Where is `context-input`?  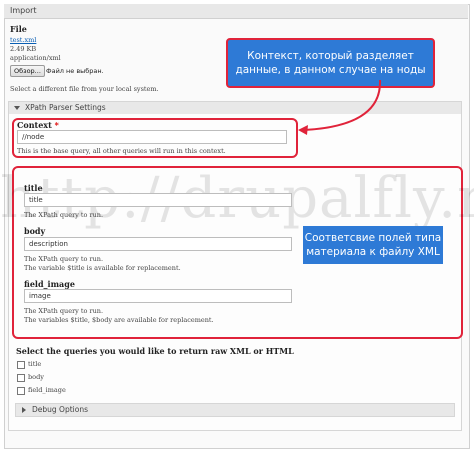 context-input is located at coordinates (152, 137).